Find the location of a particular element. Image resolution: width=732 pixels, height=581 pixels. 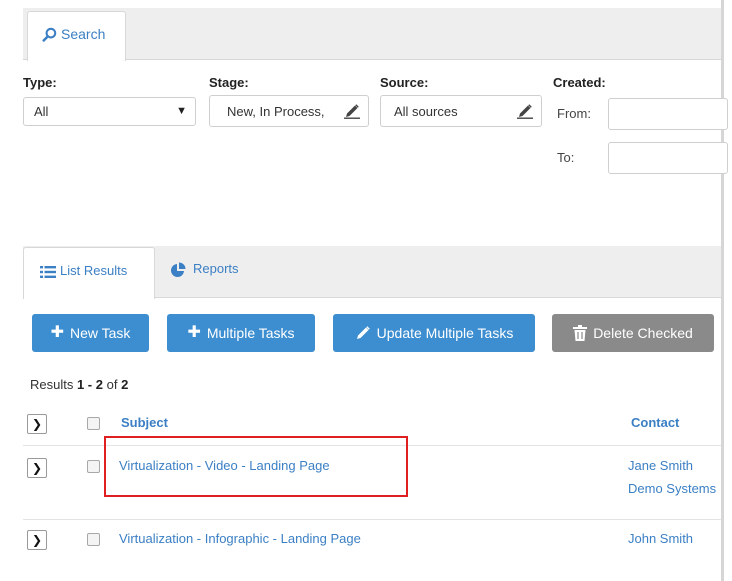

type-select: All ▼ is located at coordinates (109, 111).